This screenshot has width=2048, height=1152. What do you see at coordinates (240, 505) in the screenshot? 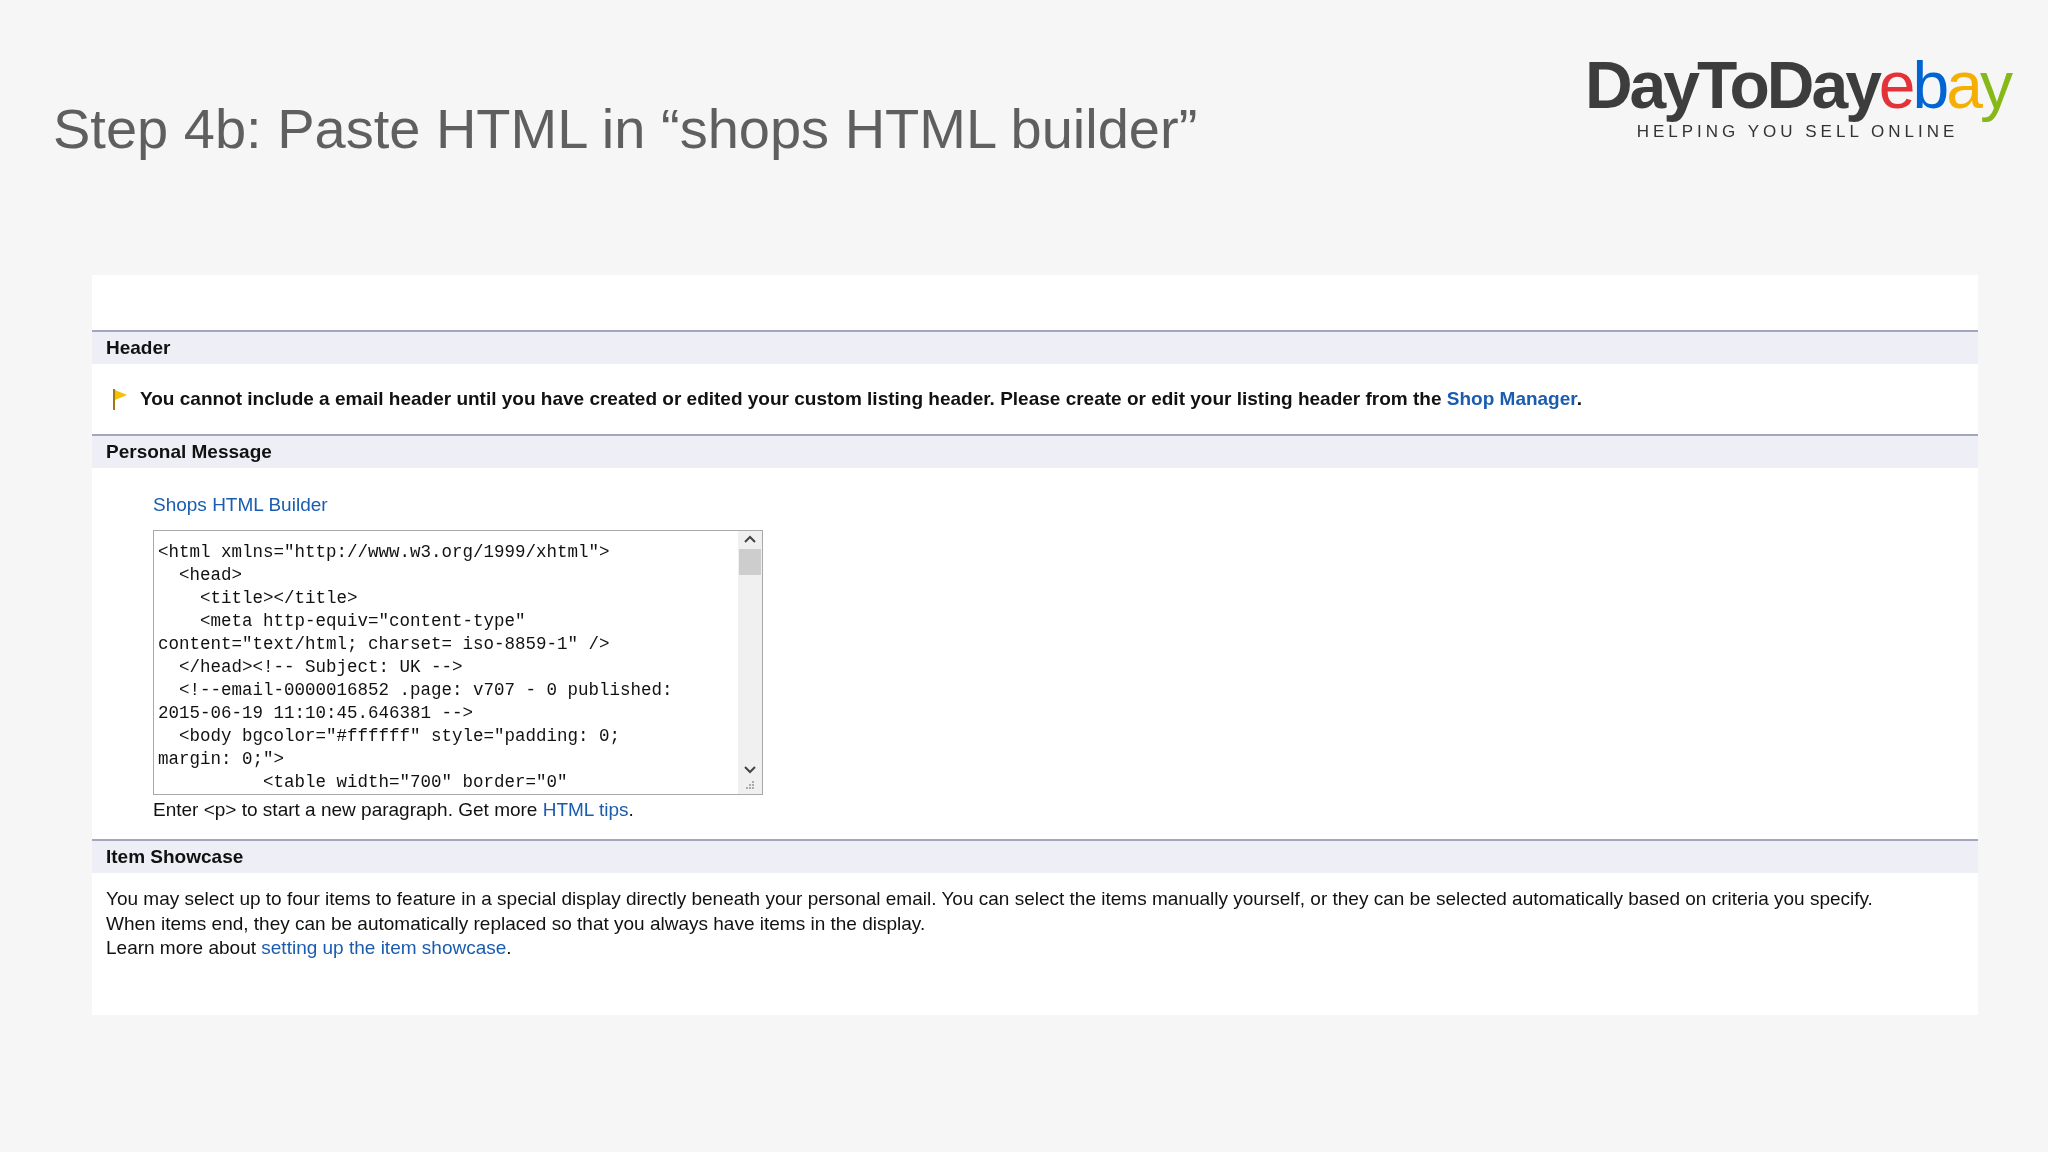
I see `html-builder-link: Shops HTML Builder` at bounding box center [240, 505].